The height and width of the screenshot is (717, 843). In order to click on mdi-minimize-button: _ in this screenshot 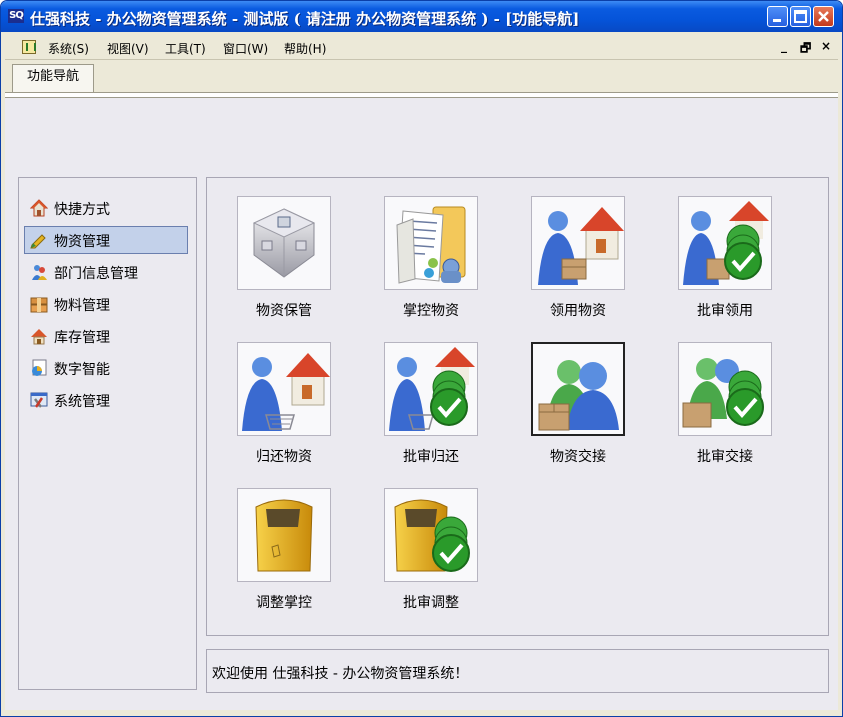, I will do `click(784, 46)`.